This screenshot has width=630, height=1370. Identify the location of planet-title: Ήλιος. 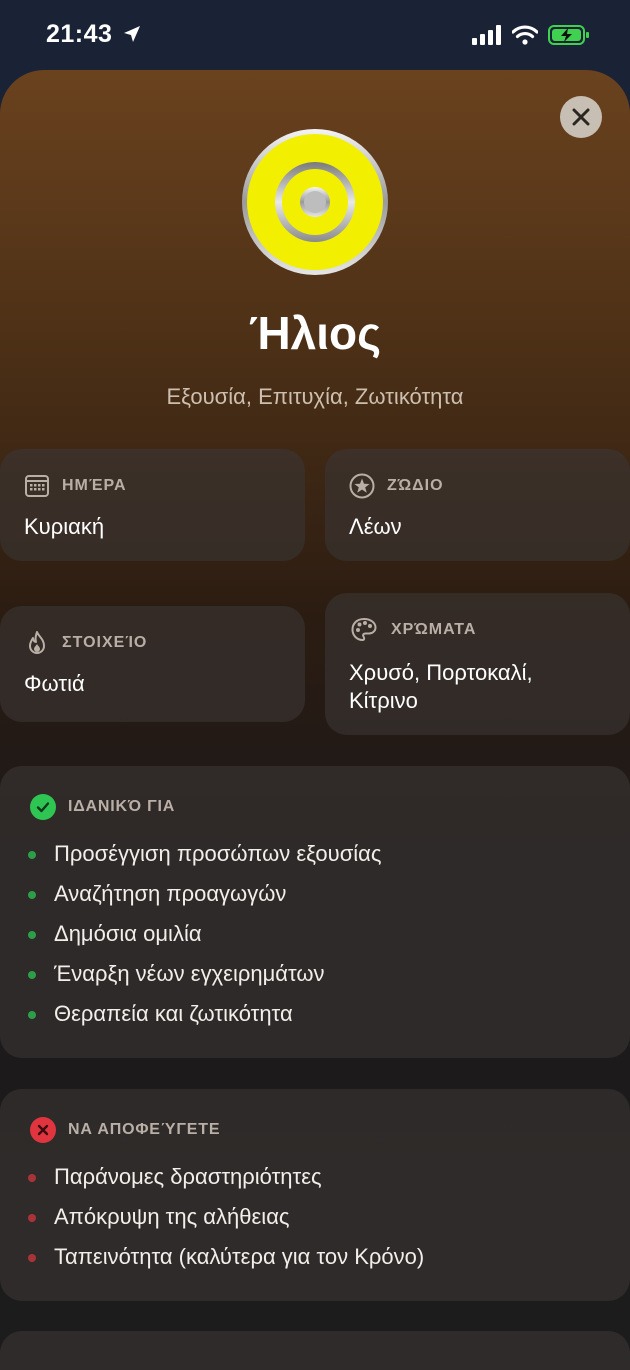
(315, 333).